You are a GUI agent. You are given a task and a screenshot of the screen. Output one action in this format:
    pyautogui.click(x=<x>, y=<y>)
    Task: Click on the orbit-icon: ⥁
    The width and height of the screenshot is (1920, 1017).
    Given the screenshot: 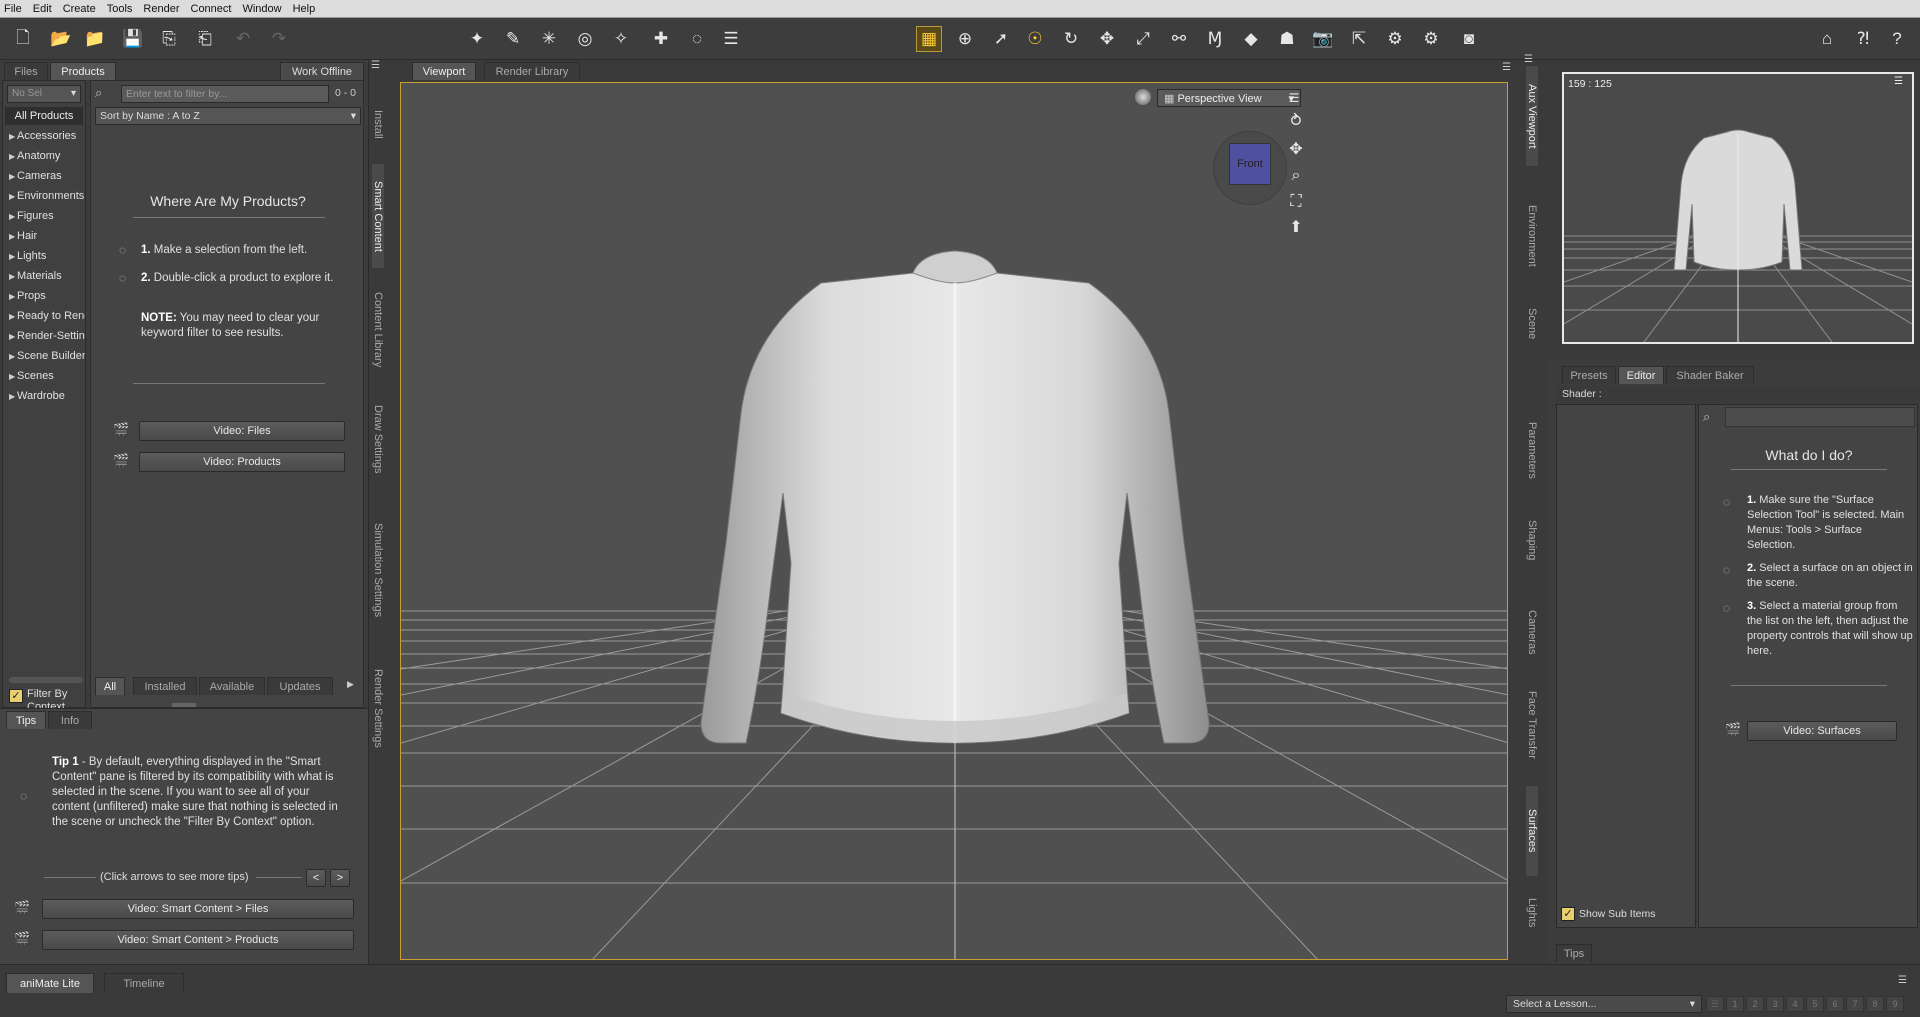 What is the action you would take?
    pyautogui.click(x=1296, y=122)
    